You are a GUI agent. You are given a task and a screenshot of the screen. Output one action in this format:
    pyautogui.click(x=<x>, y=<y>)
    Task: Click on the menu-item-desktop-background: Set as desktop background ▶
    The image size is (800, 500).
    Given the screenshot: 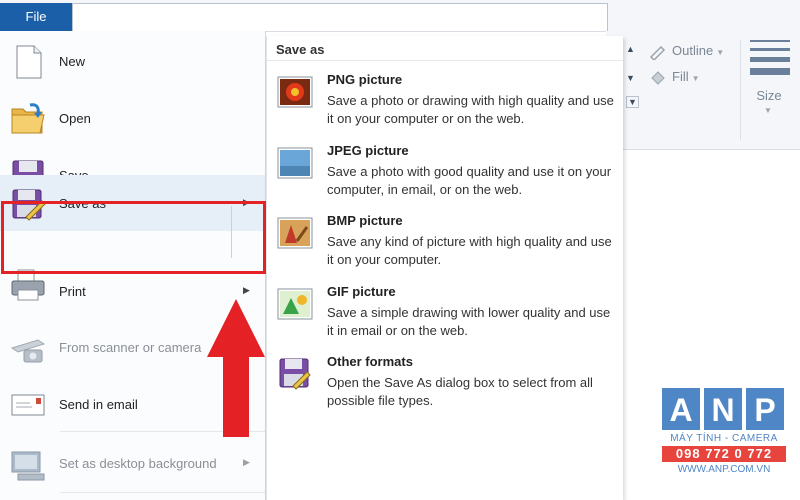 What is the action you would take?
    pyautogui.click(x=132, y=464)
    